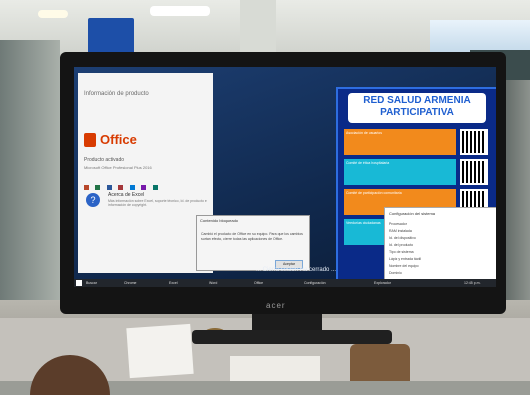  What do you see at coordinates (364, 133) in the screenshot?
I see `poster-row-text: Asociación de usuarios` at bounding box center [364, 133].